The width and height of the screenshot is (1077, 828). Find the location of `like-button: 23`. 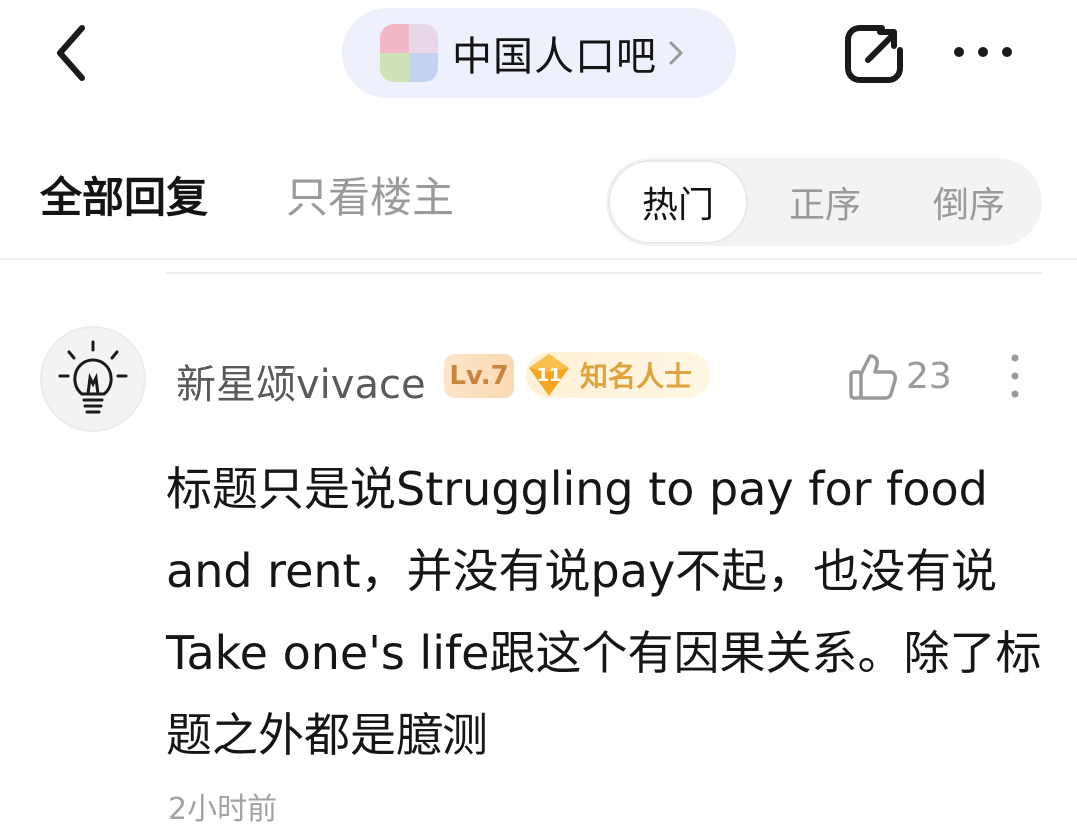

like-button: 23 is located at coordinates (903, 376).